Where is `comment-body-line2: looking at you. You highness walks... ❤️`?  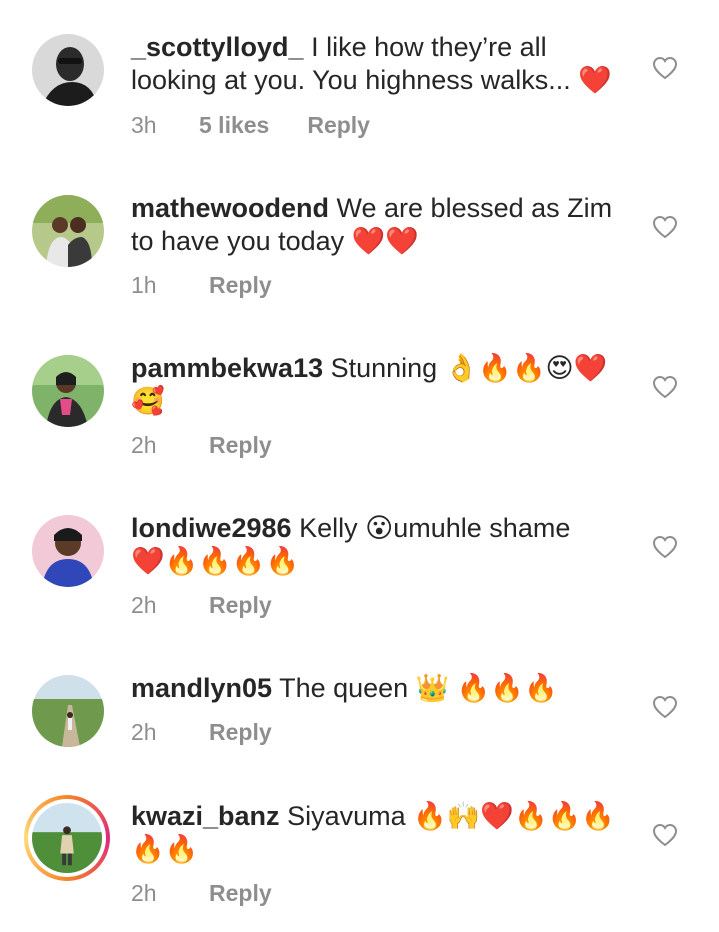 comment-body-line2: looking at you. You highness walks... ❤️ is located at coordinates (371, 80).